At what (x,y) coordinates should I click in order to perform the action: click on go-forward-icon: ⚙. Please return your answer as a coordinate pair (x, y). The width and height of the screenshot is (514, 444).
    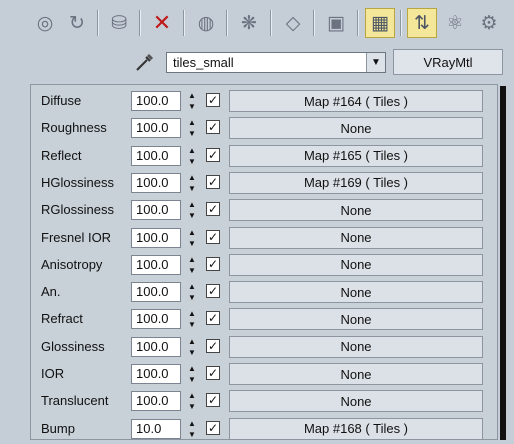
    Looking at the image, I should click on (489, 23).